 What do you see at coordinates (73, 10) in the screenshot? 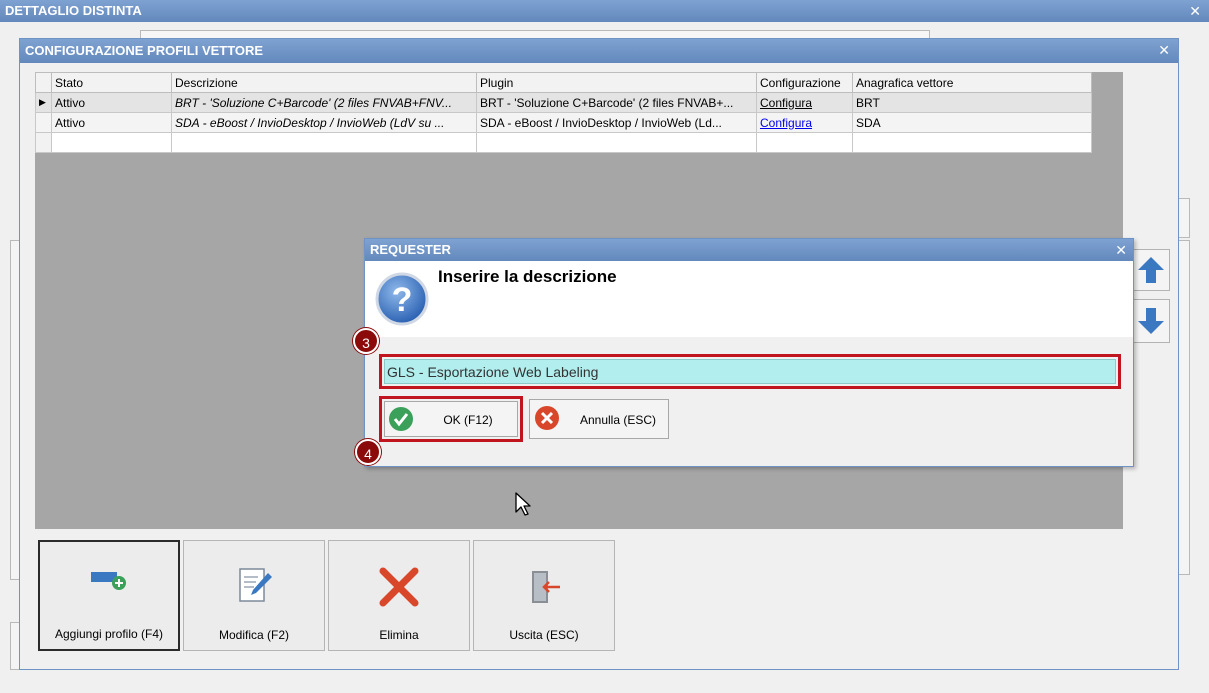
I see `outer-window-title: DETTAGLIO DISTINTA` at bounding box center [73, 10].